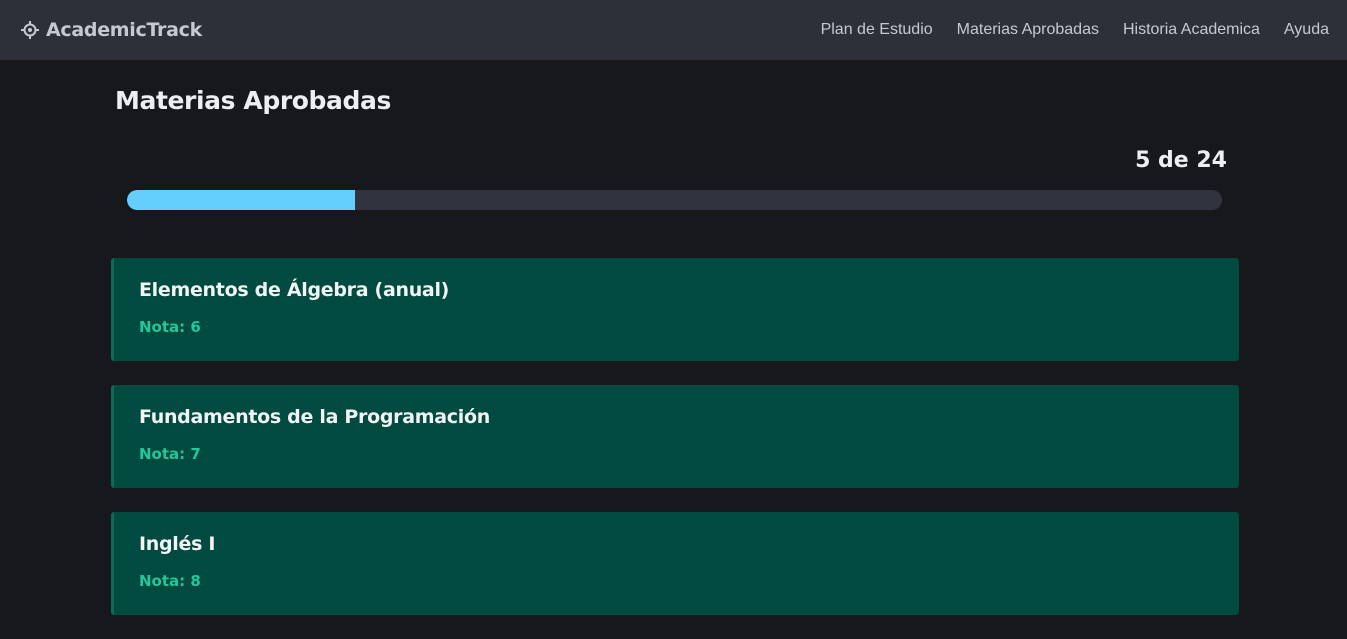 The width and height of the screenshot is (1347, 639). I want to click on nav-link-historia-academica: Historia Academica, so click(1191, 30).